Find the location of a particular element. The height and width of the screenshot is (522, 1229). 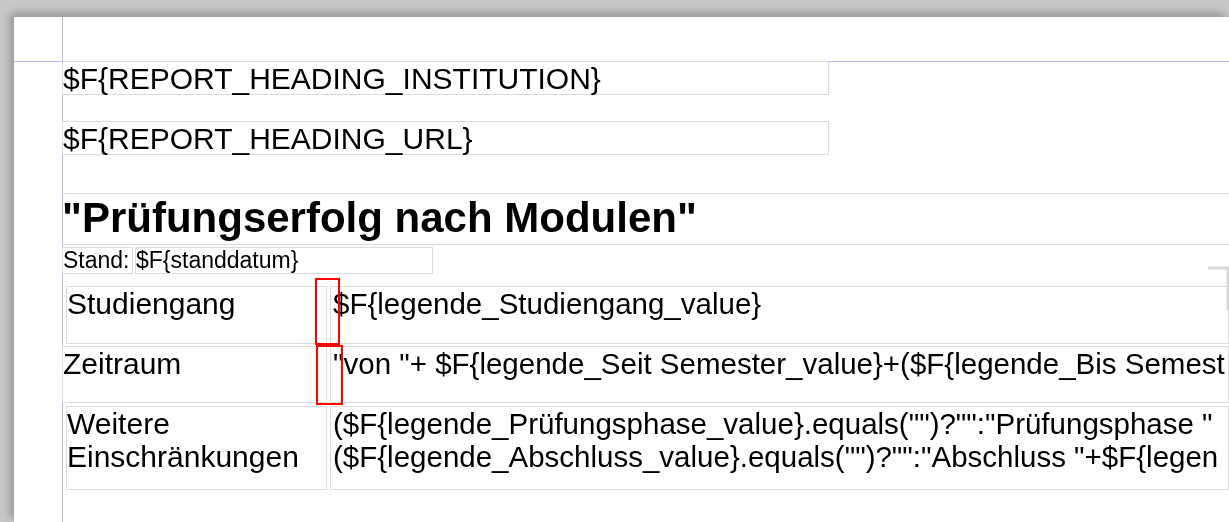

date-field: $F{standdatum} is located at coordinates (284, 260).